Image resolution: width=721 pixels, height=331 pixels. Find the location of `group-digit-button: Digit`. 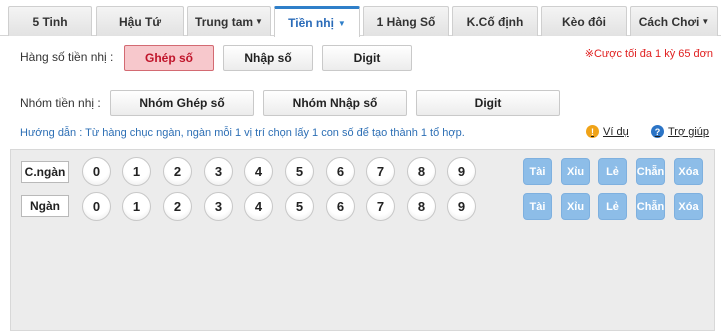

group-digit-button: Digit is located at coordinates (488, 103).